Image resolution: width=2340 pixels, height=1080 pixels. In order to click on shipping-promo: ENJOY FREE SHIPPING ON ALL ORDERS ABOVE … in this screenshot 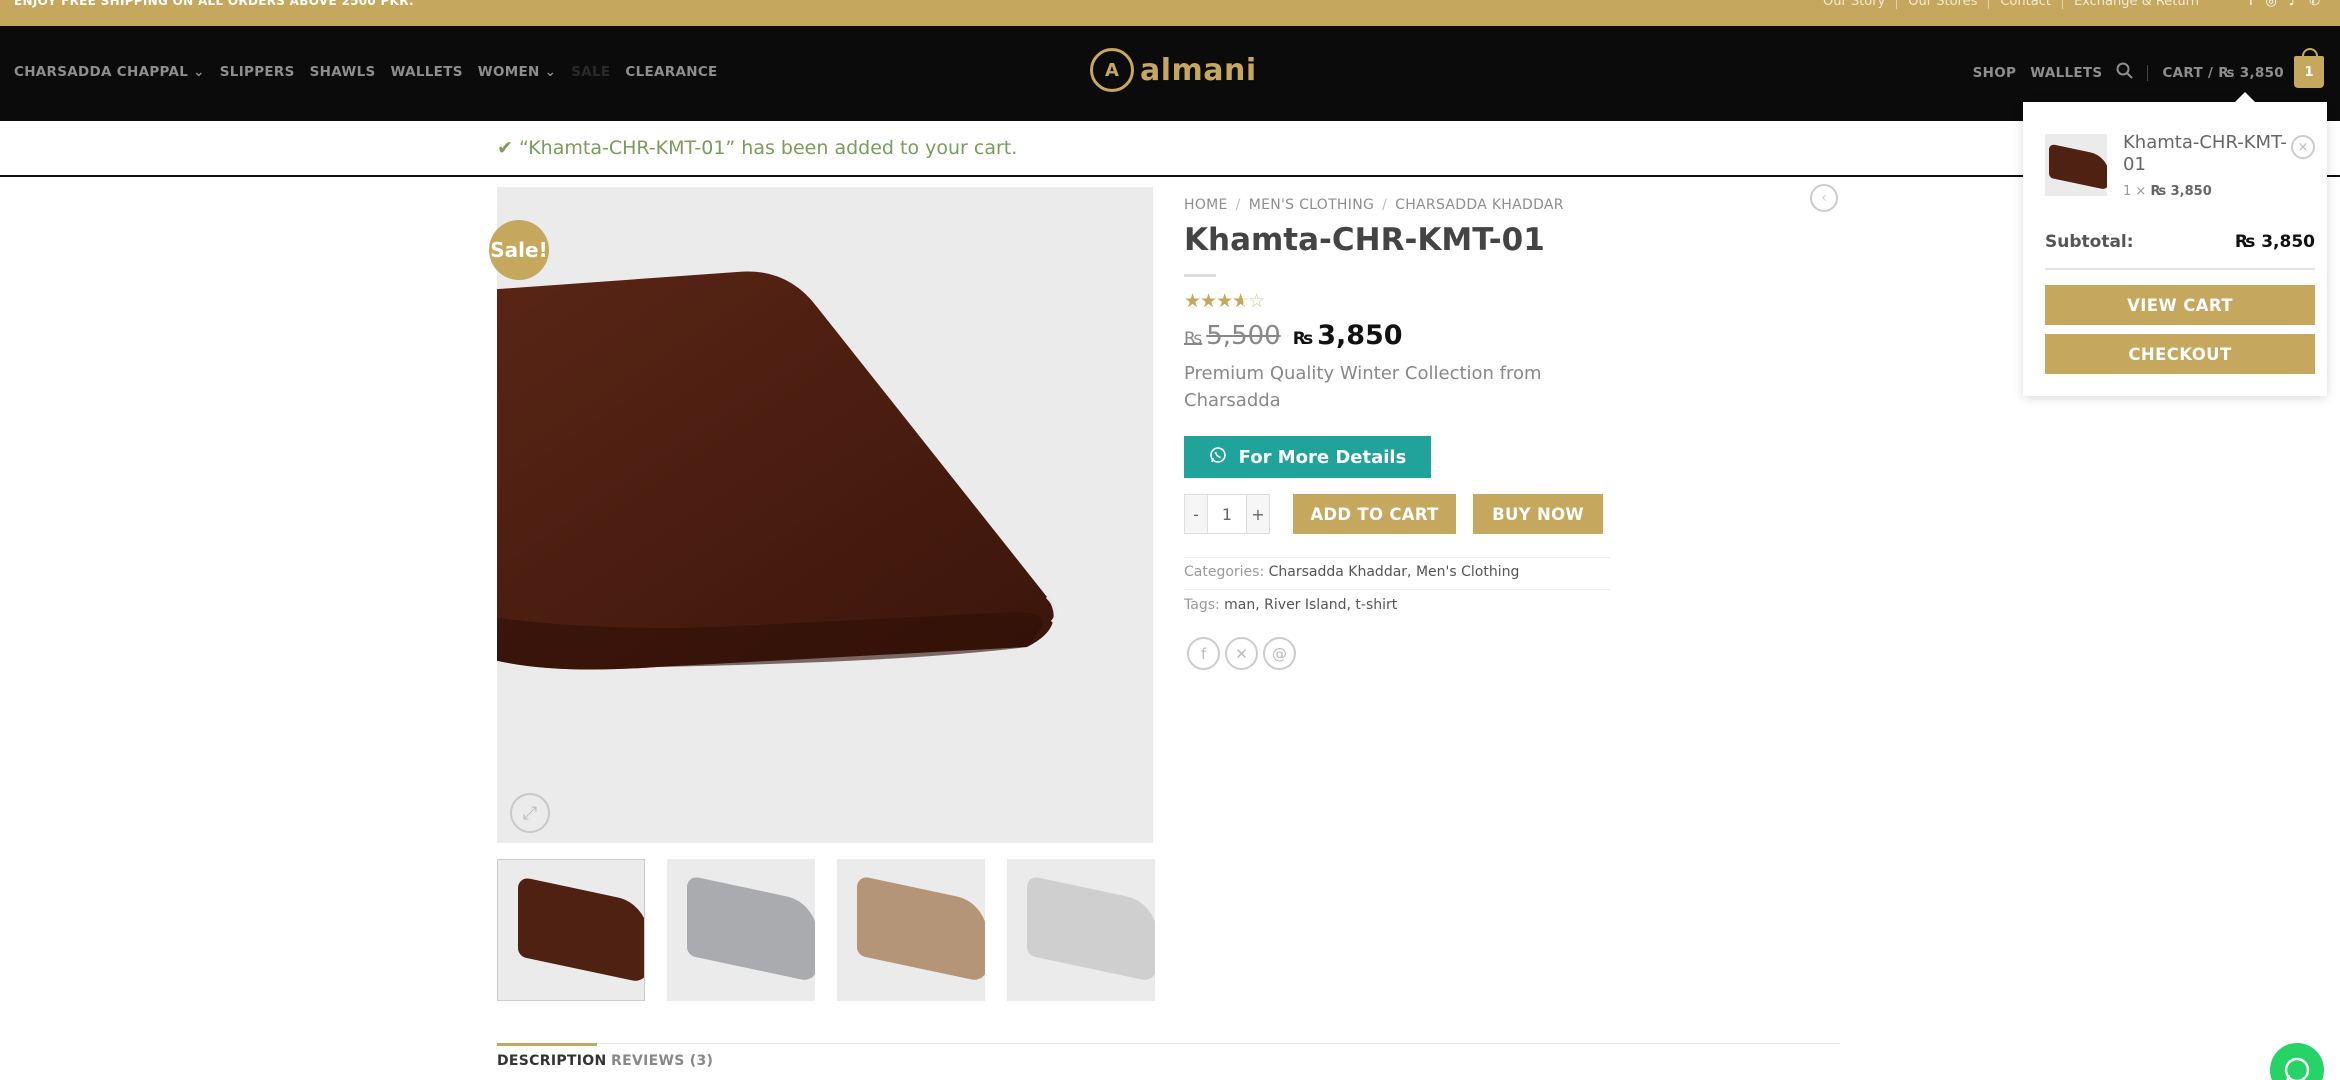, I will do `click(214, 4)`.